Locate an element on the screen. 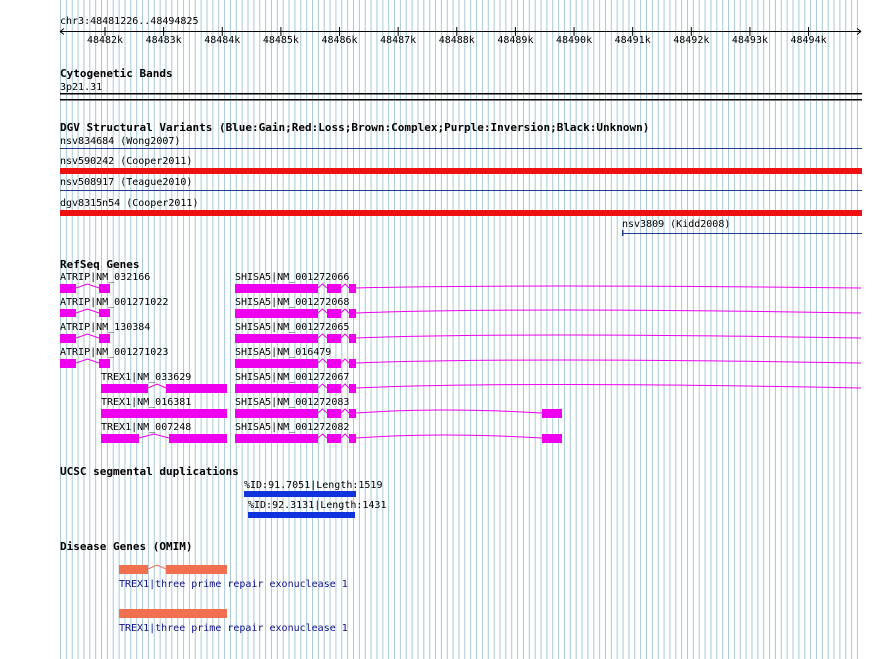 The image size is (890, 659). segdup-label: %ID:92.3131|Length:1431 is located at coordinates (317, 505).